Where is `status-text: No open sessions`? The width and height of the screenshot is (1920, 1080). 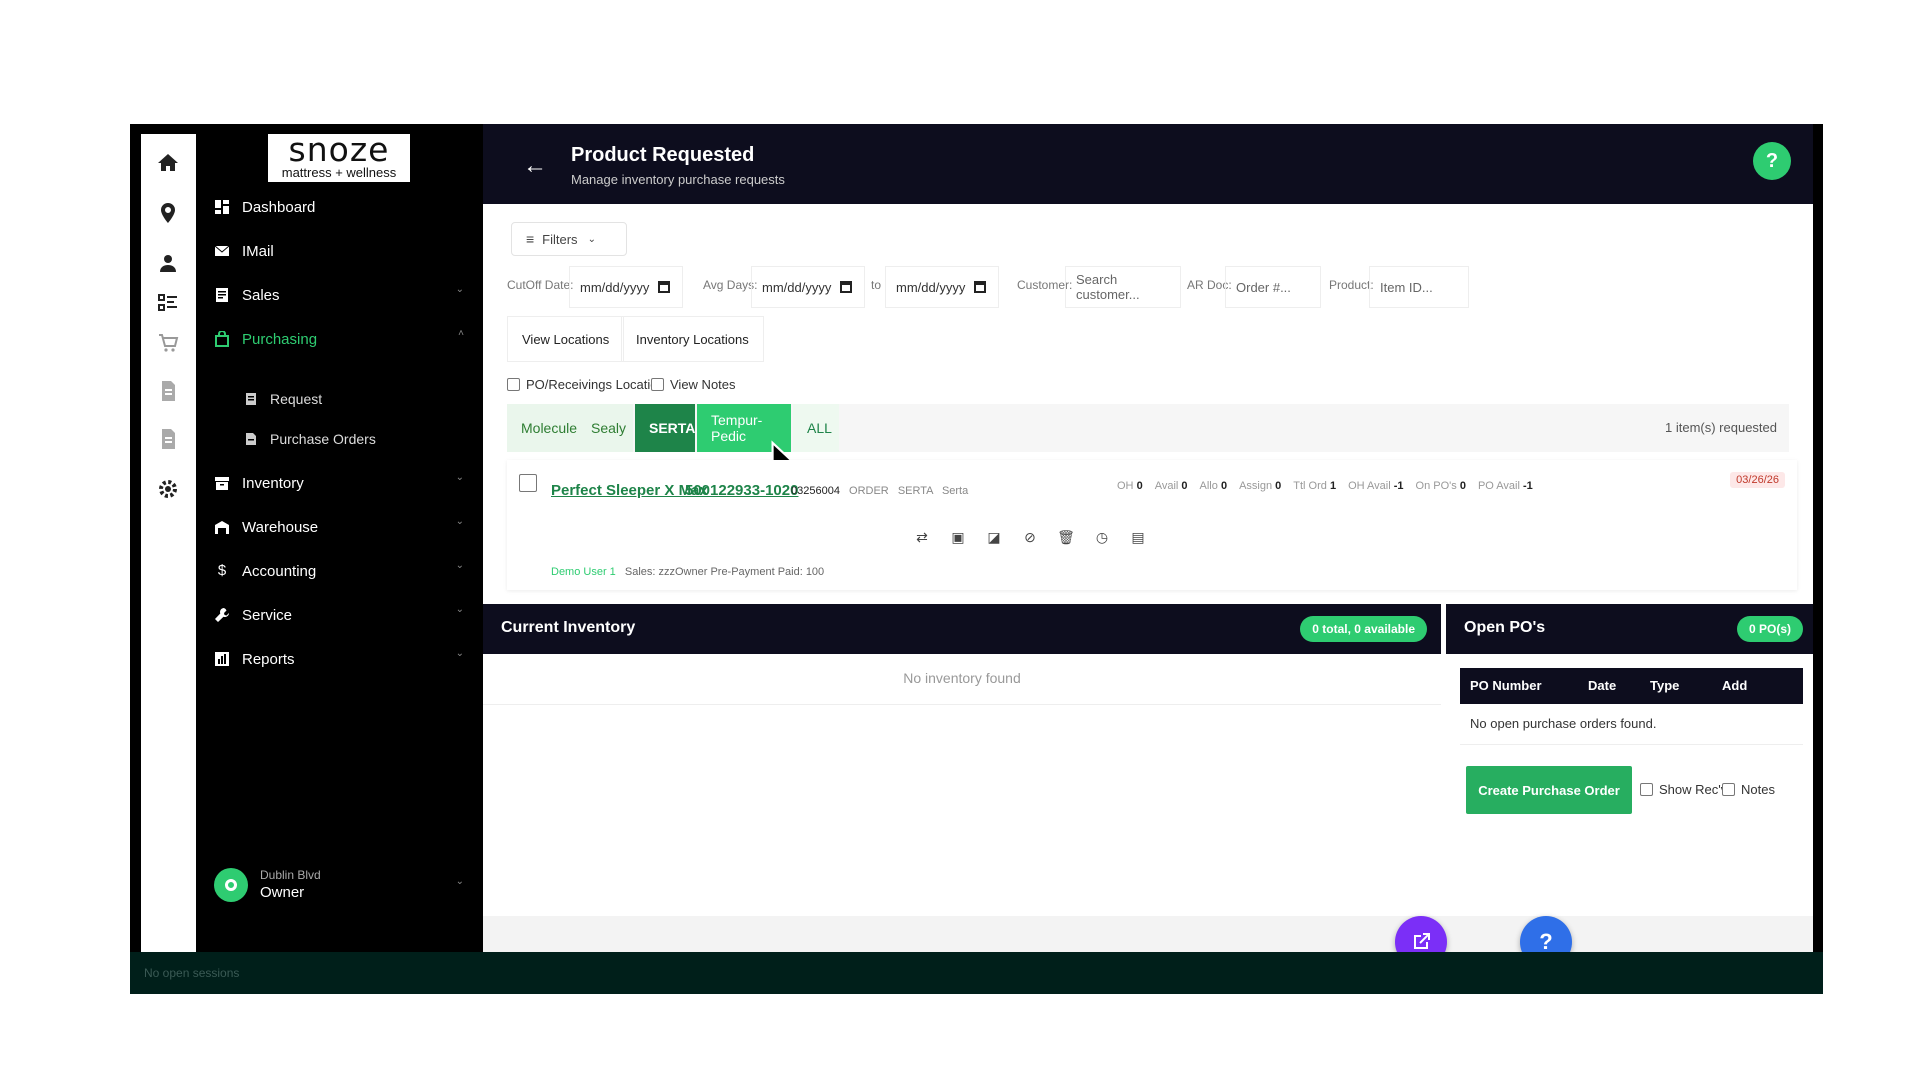 status-text: No open sessions is located at coordinates (192, 973).